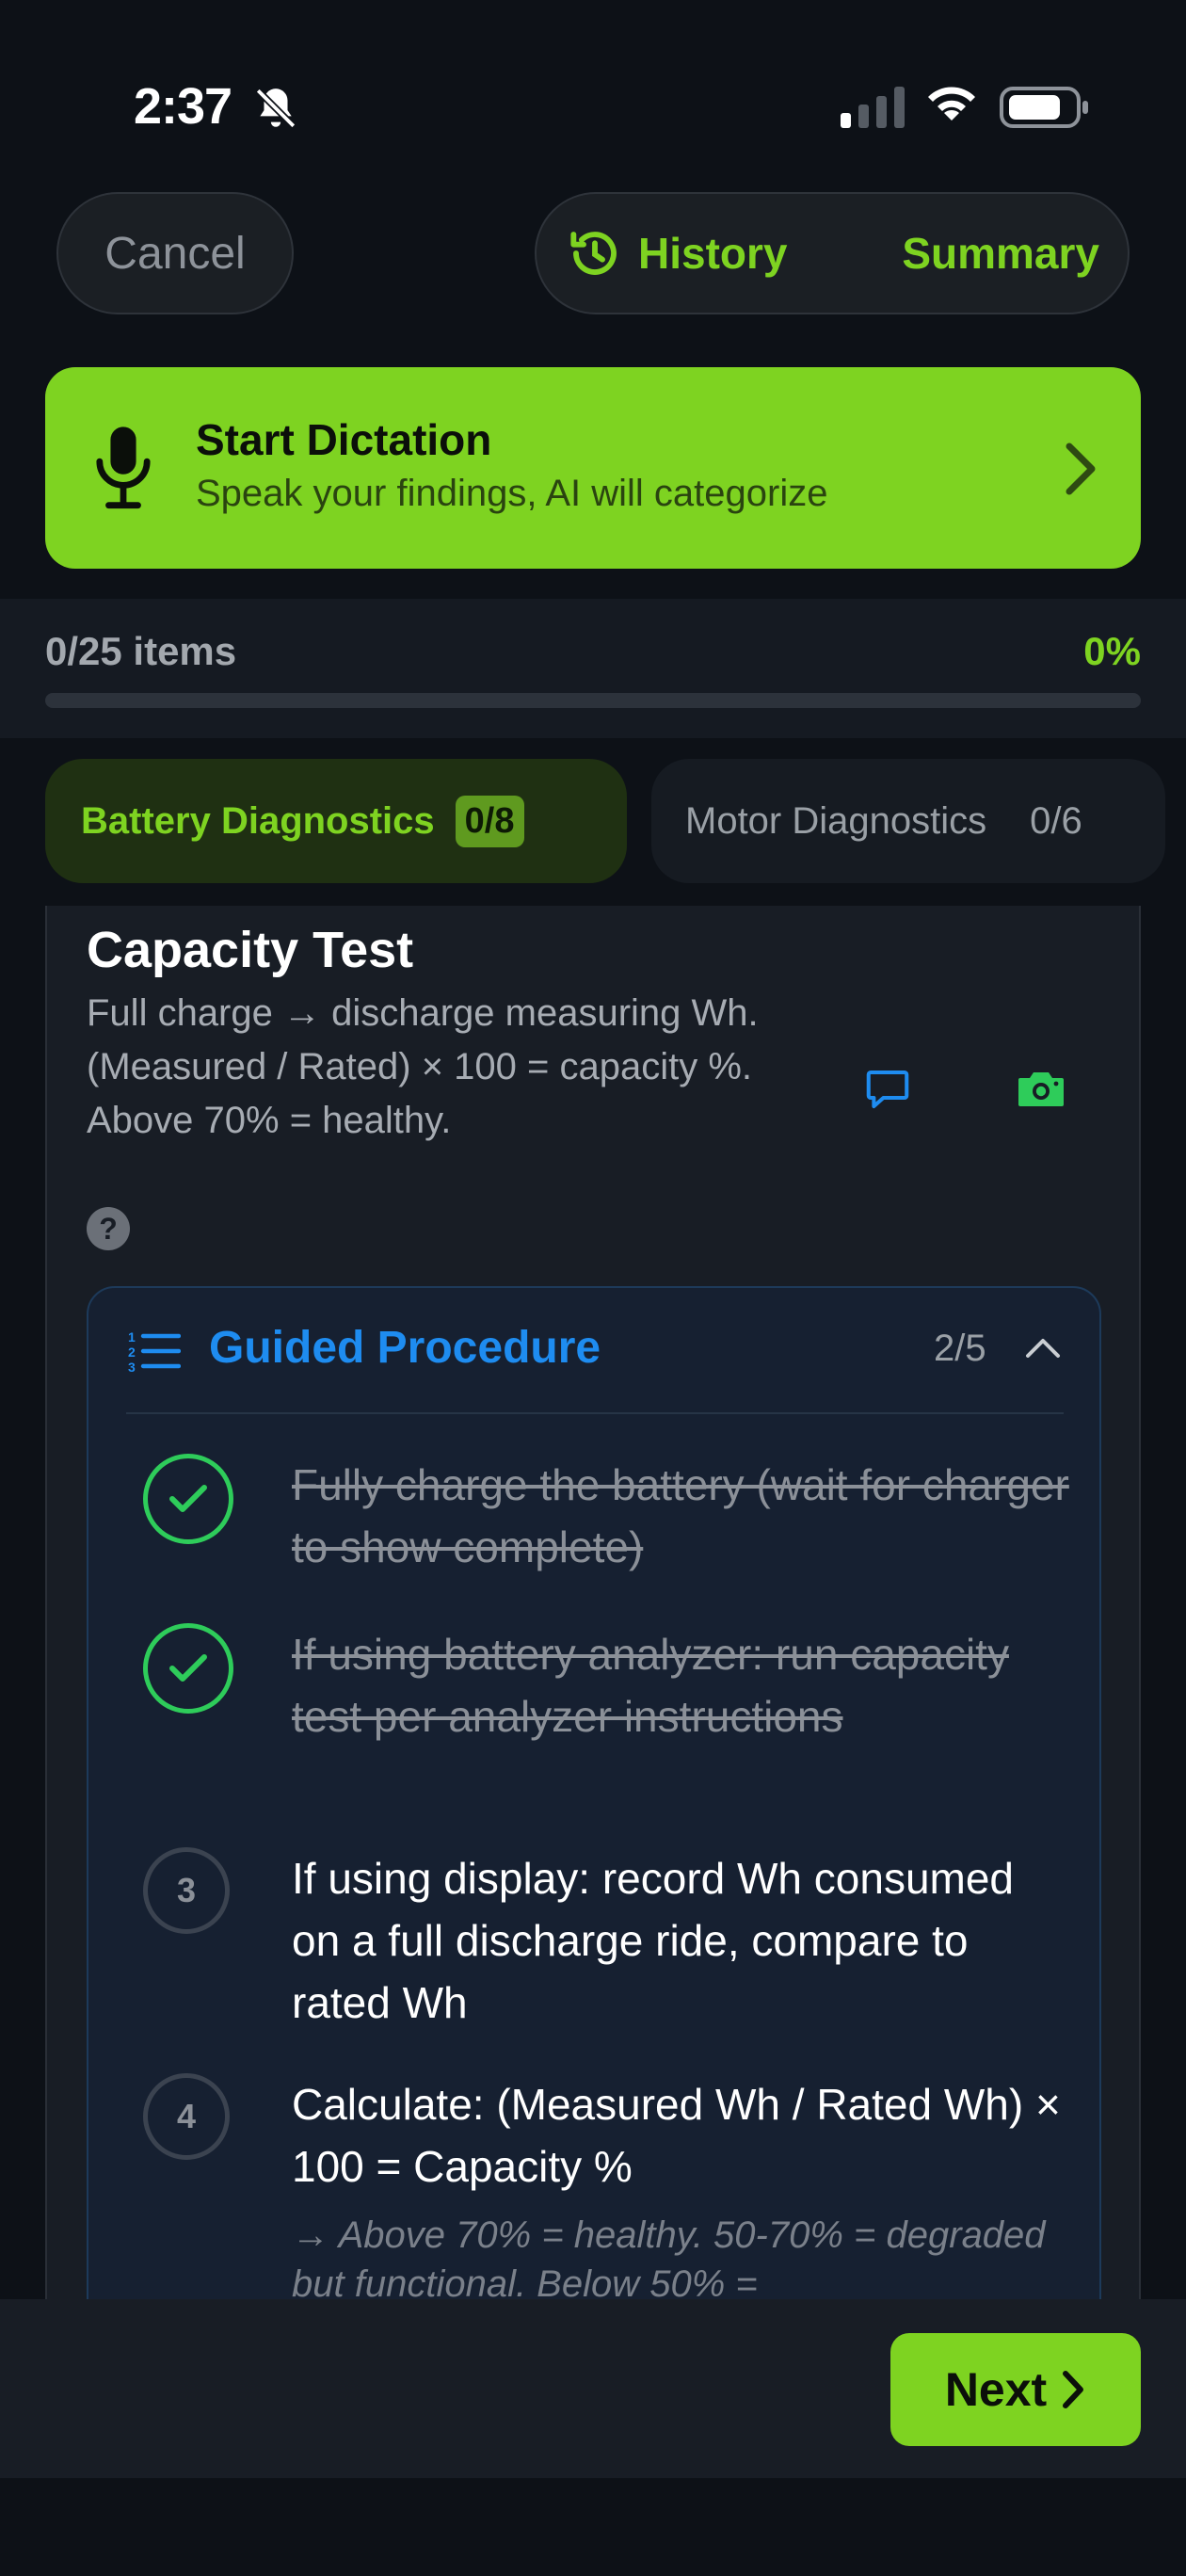 This screenshot has width=1186, height=2576. Describe the element at coordinates (593, 94) in the screenshot. I see `status-bar: 2:37` at that location.